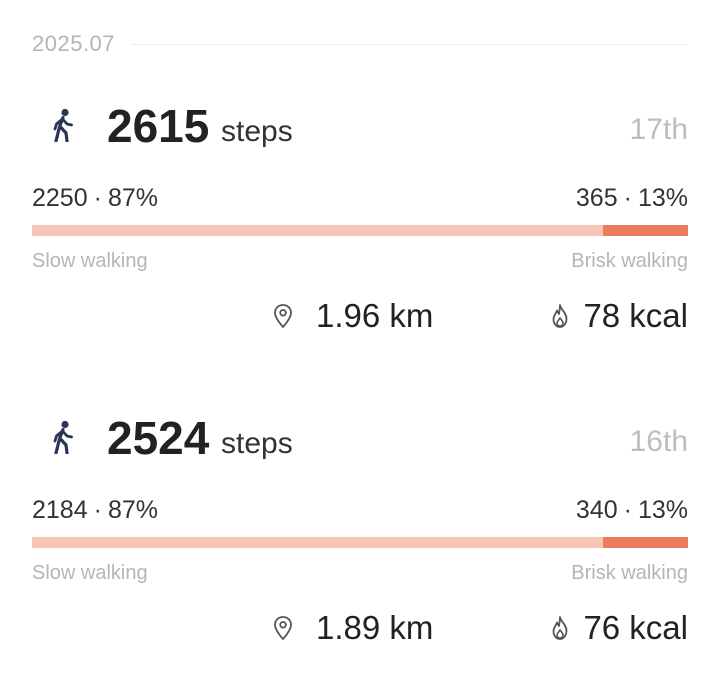  What do you see at coordinates (158, 438) in the screenshot?
I see `steps-count: 2524` at bounding box center [158, 438].